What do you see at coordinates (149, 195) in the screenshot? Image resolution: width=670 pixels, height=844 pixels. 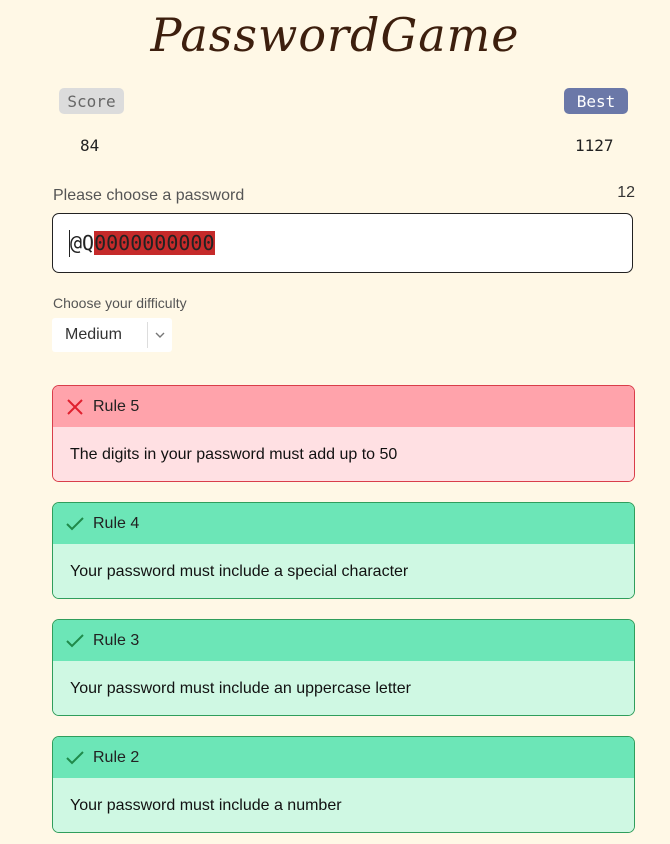 I see `password-label: Please choose a password` at bounding box center [149, 195].